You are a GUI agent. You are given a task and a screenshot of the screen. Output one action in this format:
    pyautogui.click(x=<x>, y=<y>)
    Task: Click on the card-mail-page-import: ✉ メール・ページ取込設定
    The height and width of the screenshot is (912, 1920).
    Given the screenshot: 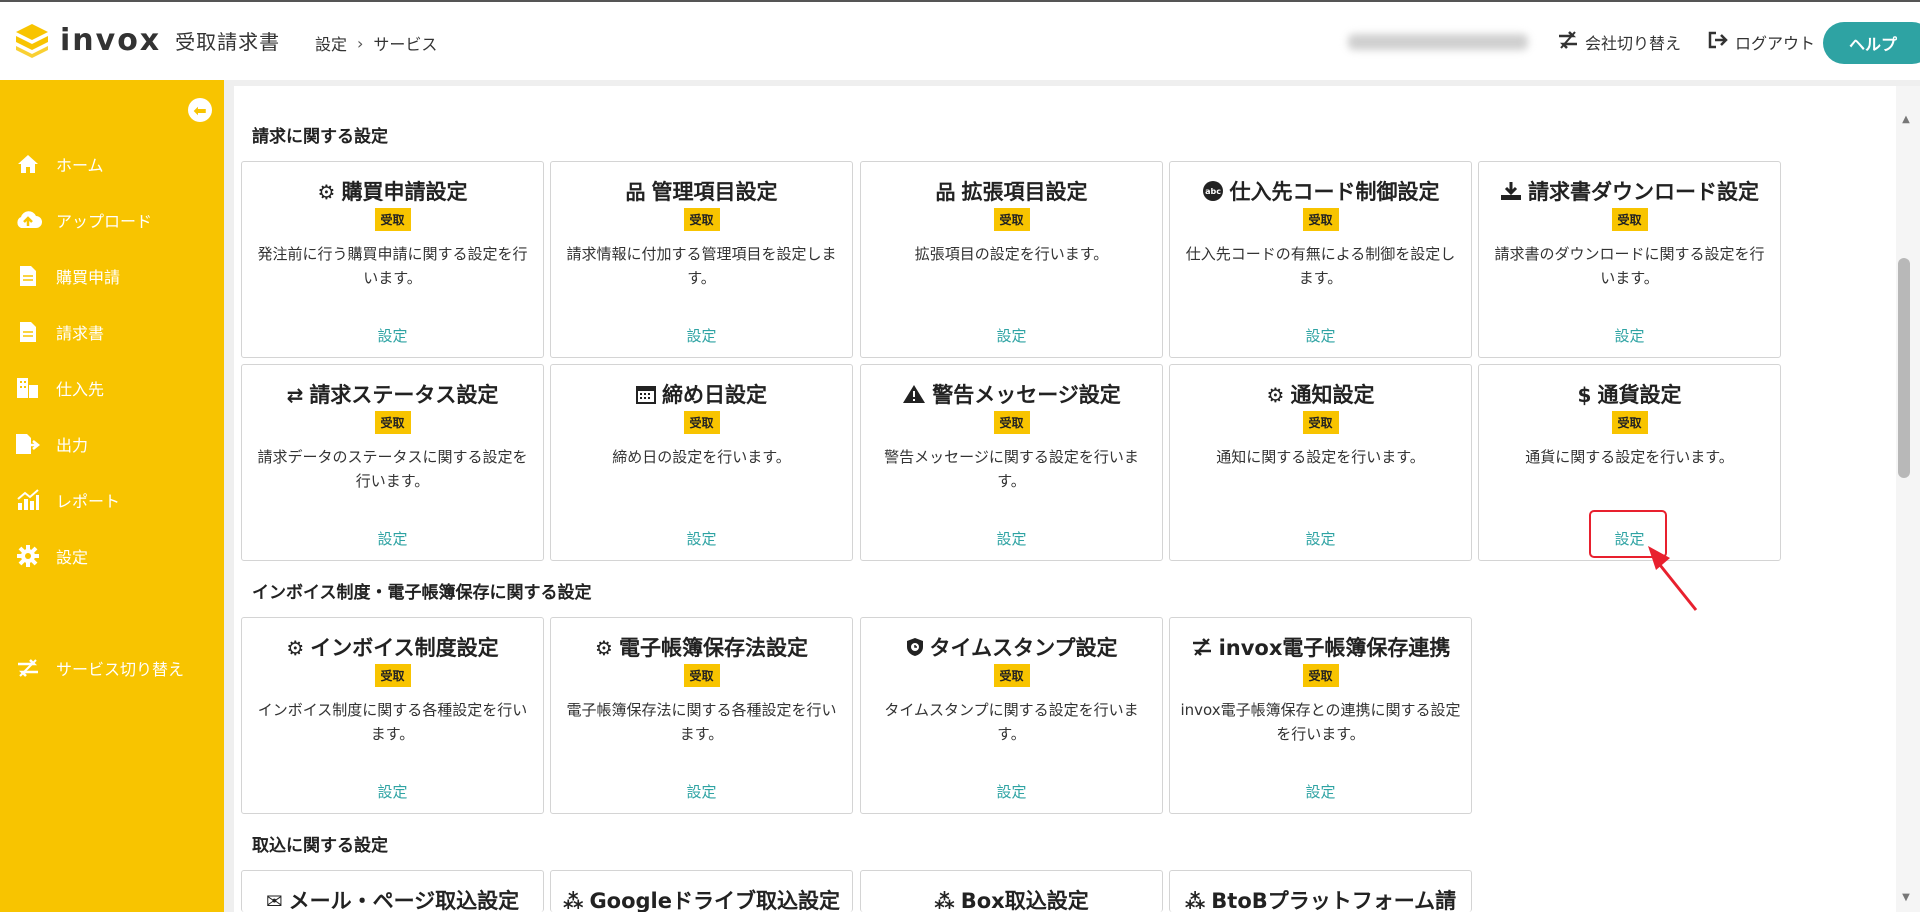 What is the action you would take?
    pyautogui.click(x=392, y=891)
    